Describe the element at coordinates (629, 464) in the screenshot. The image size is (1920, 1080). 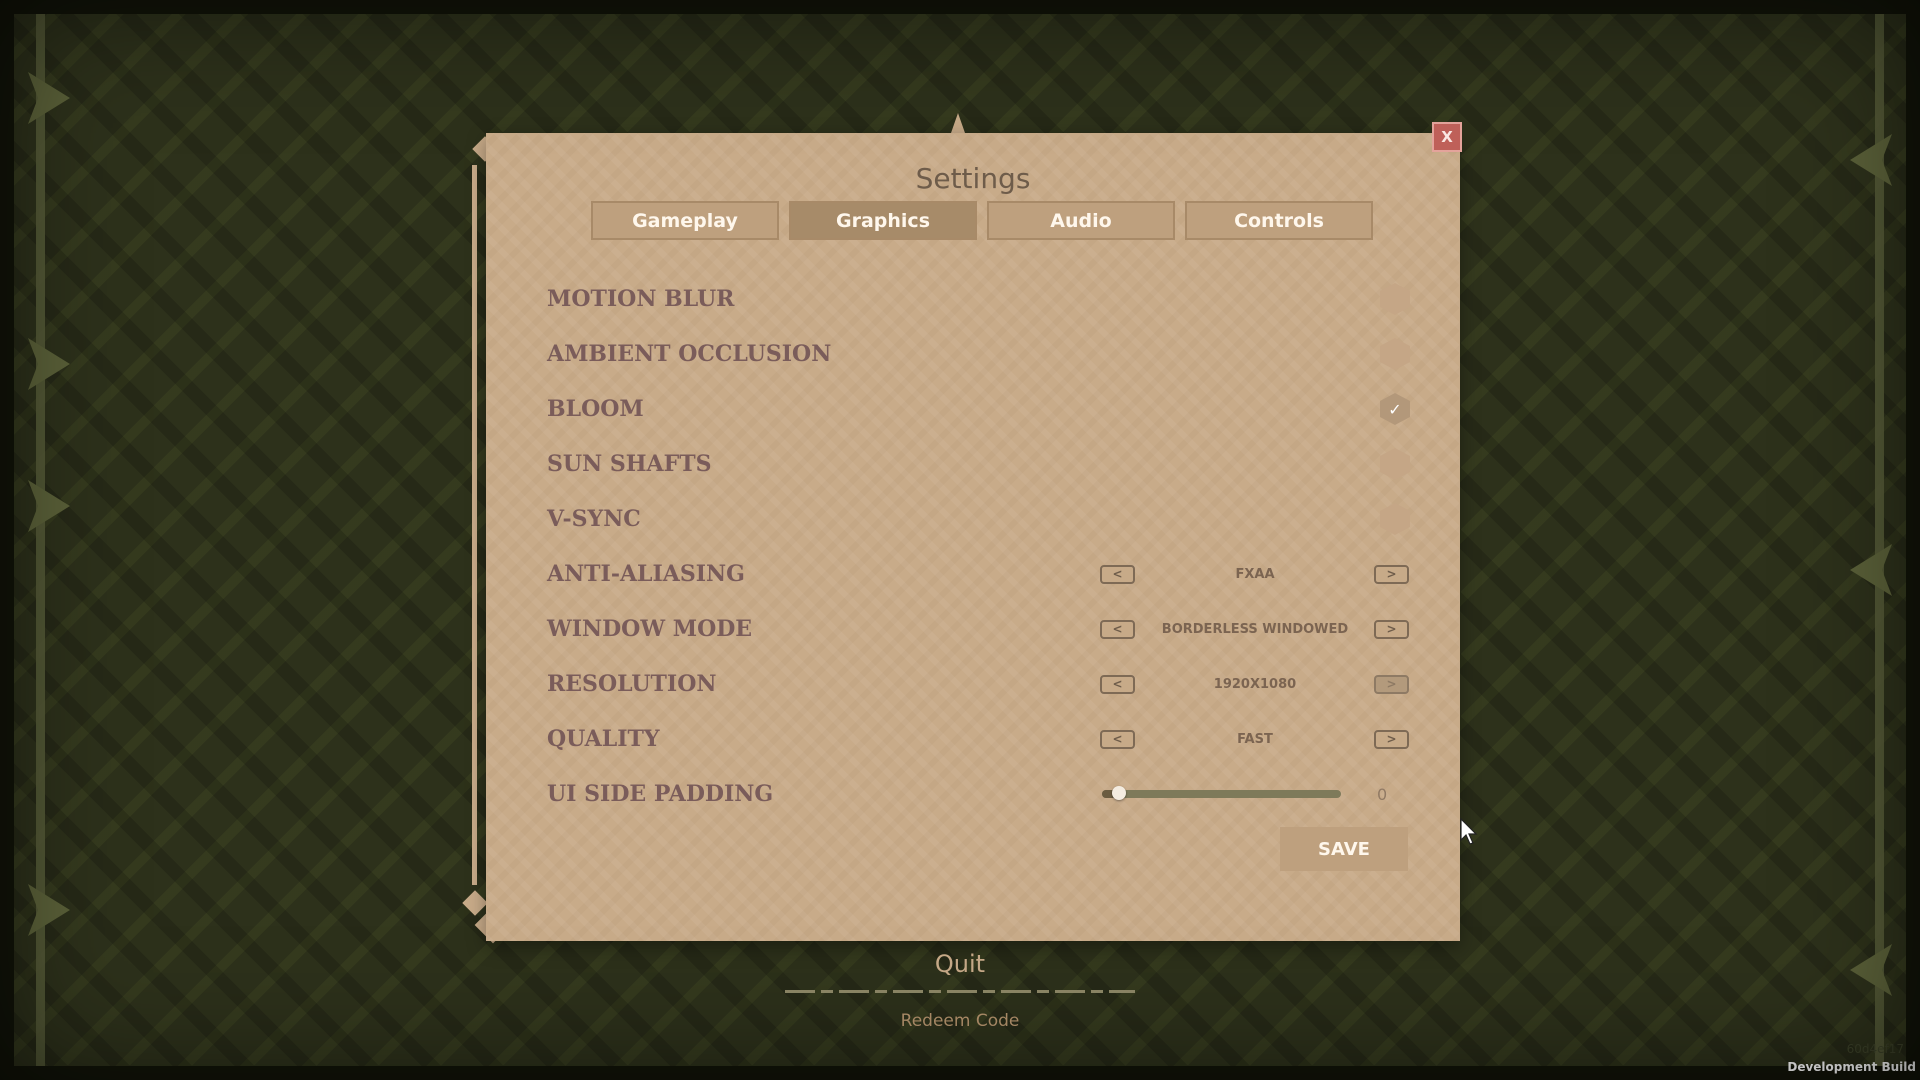
I see `setting-label: SUN SHAFTS` at that location.